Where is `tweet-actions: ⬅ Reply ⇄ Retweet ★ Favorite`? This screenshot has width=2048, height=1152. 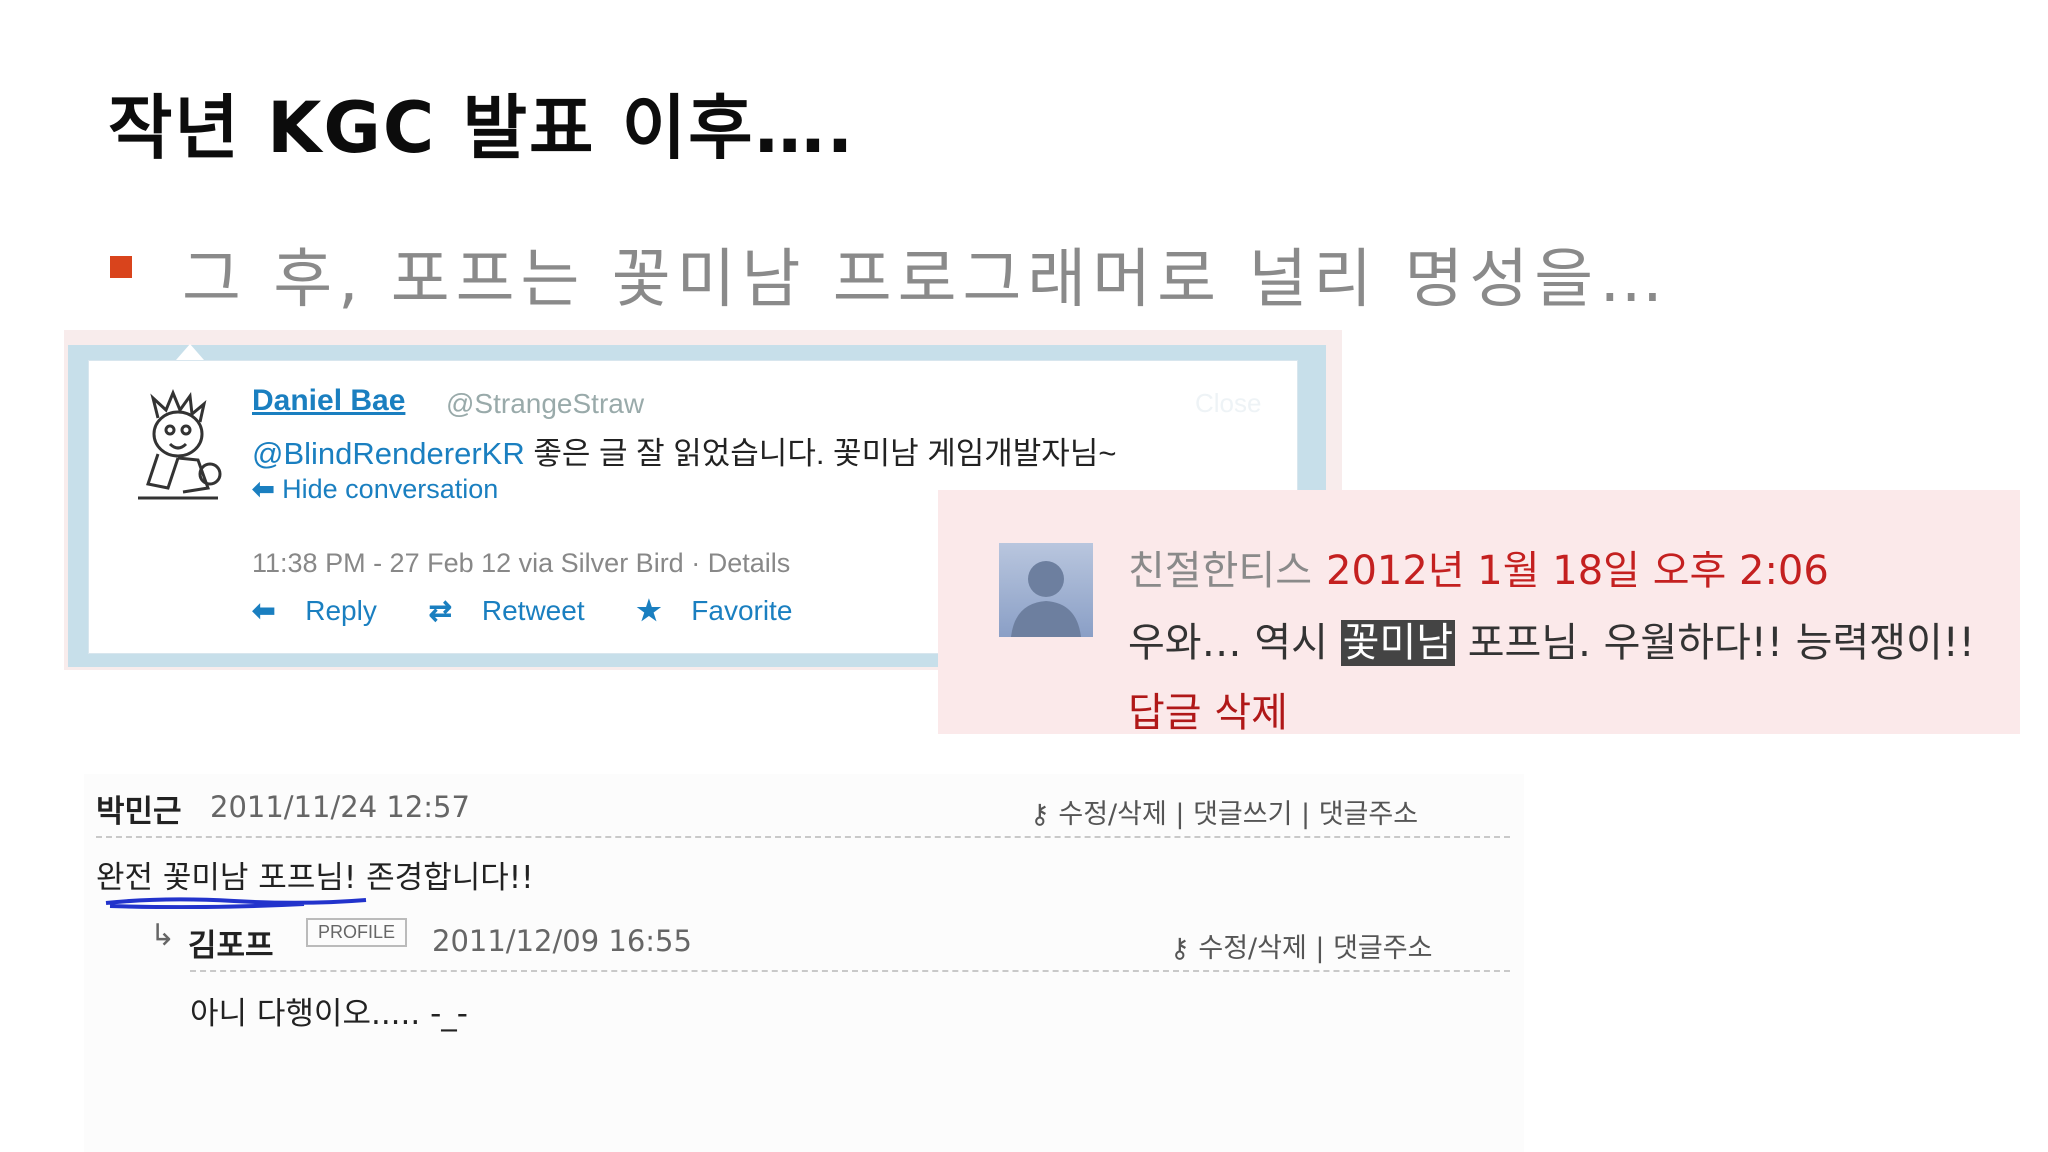
tweet-actions: ⬅ Reply ⇄ Retweet ★ Favorite is located at coordinates (544, 610).